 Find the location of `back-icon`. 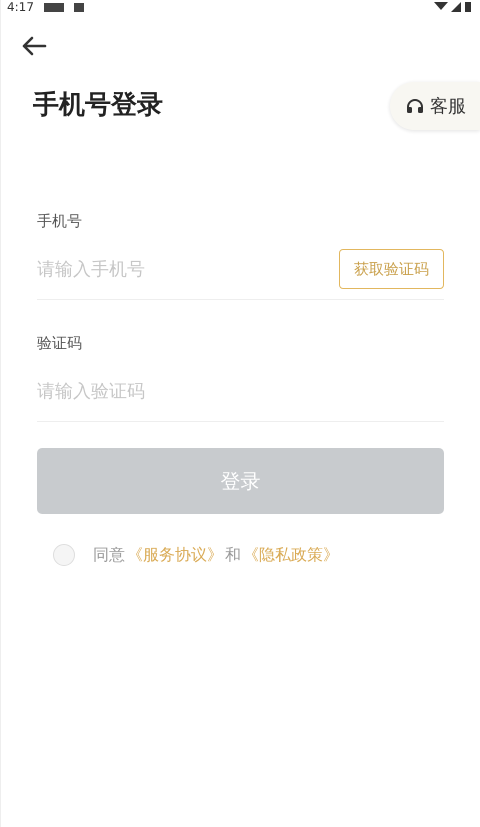

back-icon is located at coordinates (34, 46).